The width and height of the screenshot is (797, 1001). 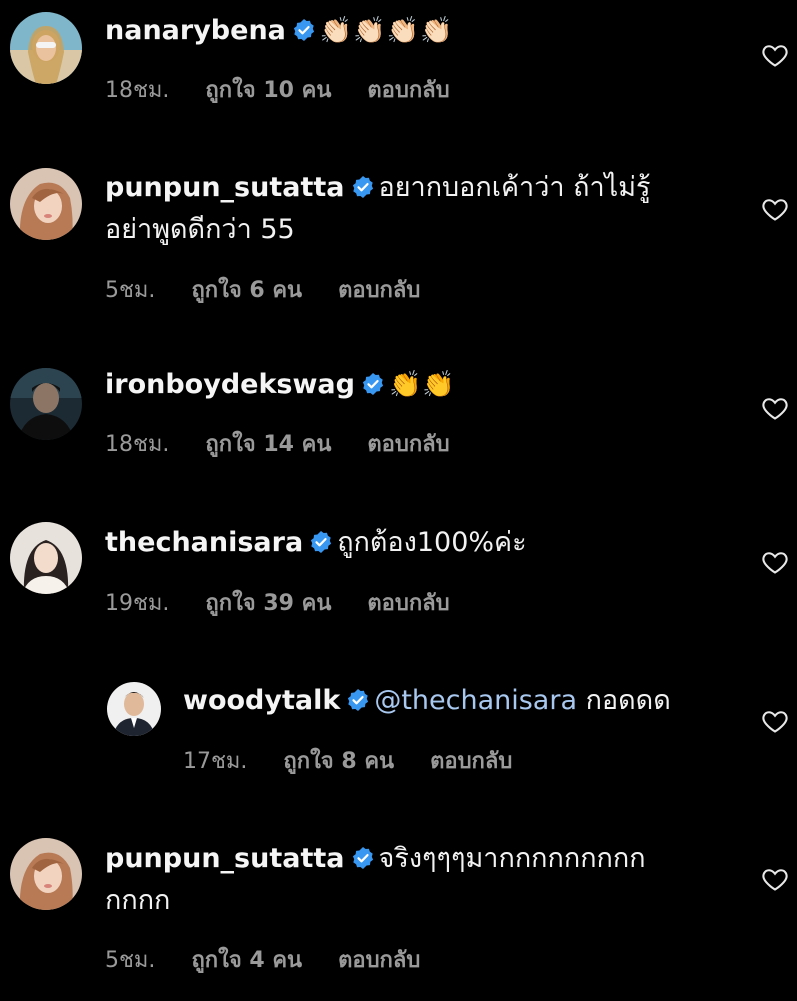 I want to click on comment-username: nanarybena, so click(x=195, y=30).